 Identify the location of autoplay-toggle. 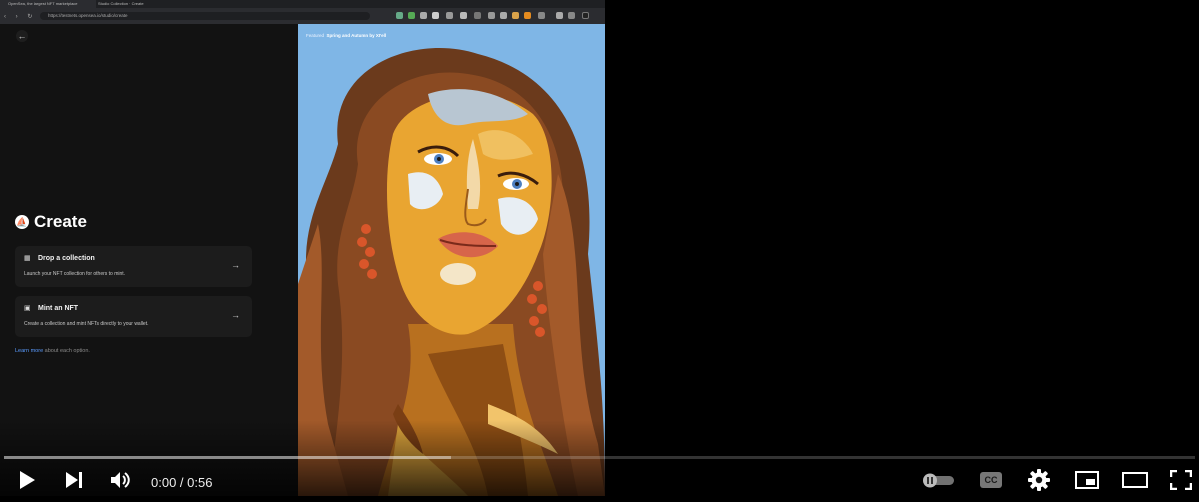
(938, 480).